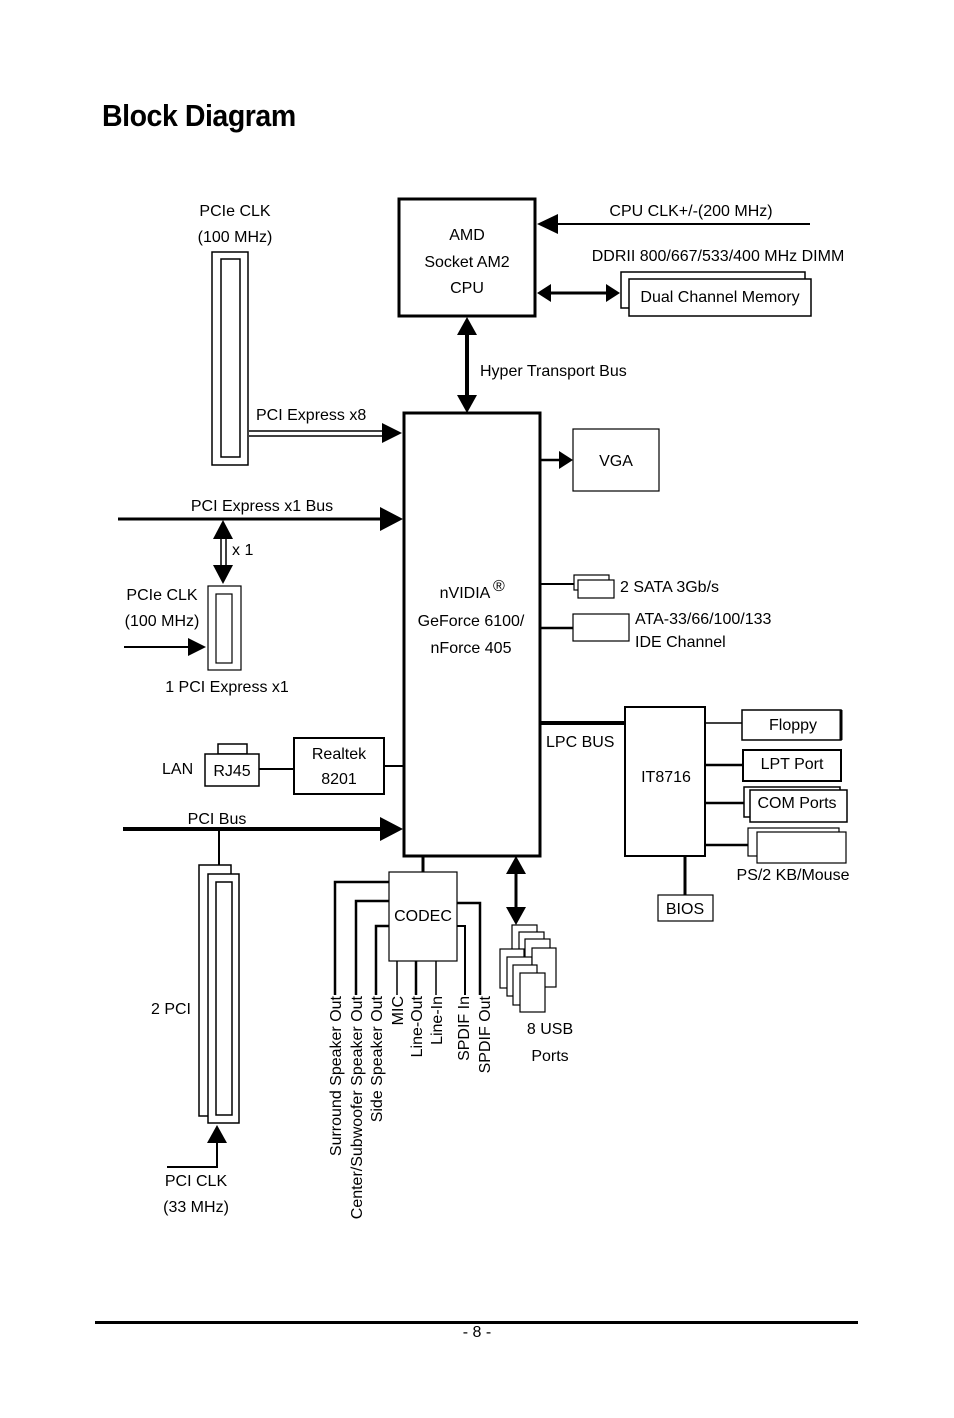 The height and width of the screenshot is (1418, 954). Describe the element at coordinates (690, 211) in the screenshot. I see `cpu-clock-label: CPU CLK+/-(200 MHz)` at that location.